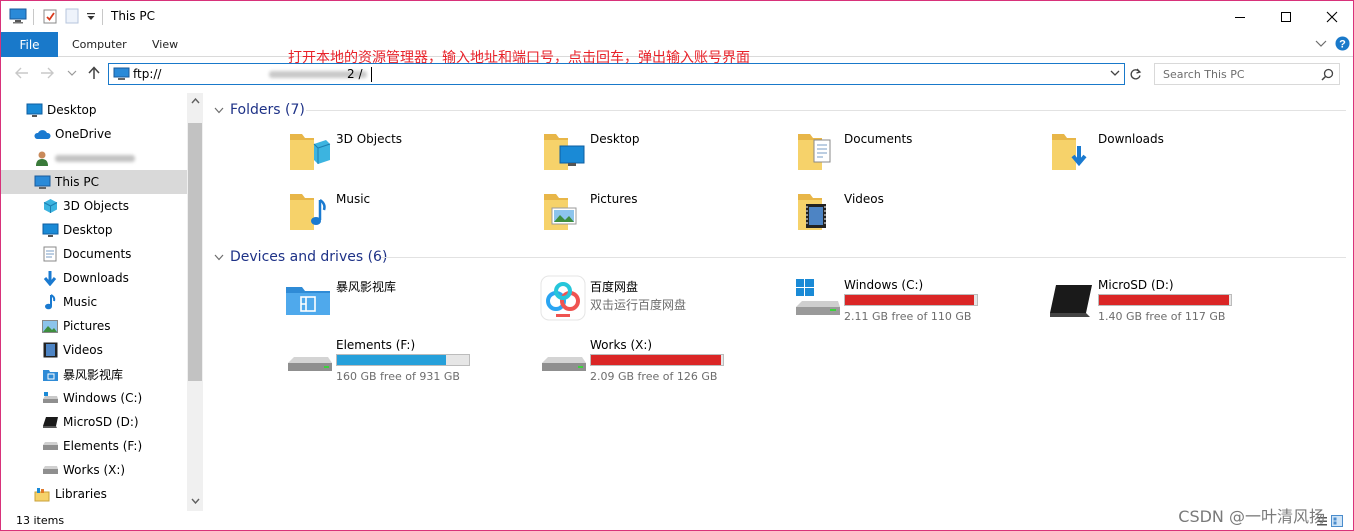 This screenshot has width=1354, height=531. I want to click on drive-usage-fill, so click(910, 300).